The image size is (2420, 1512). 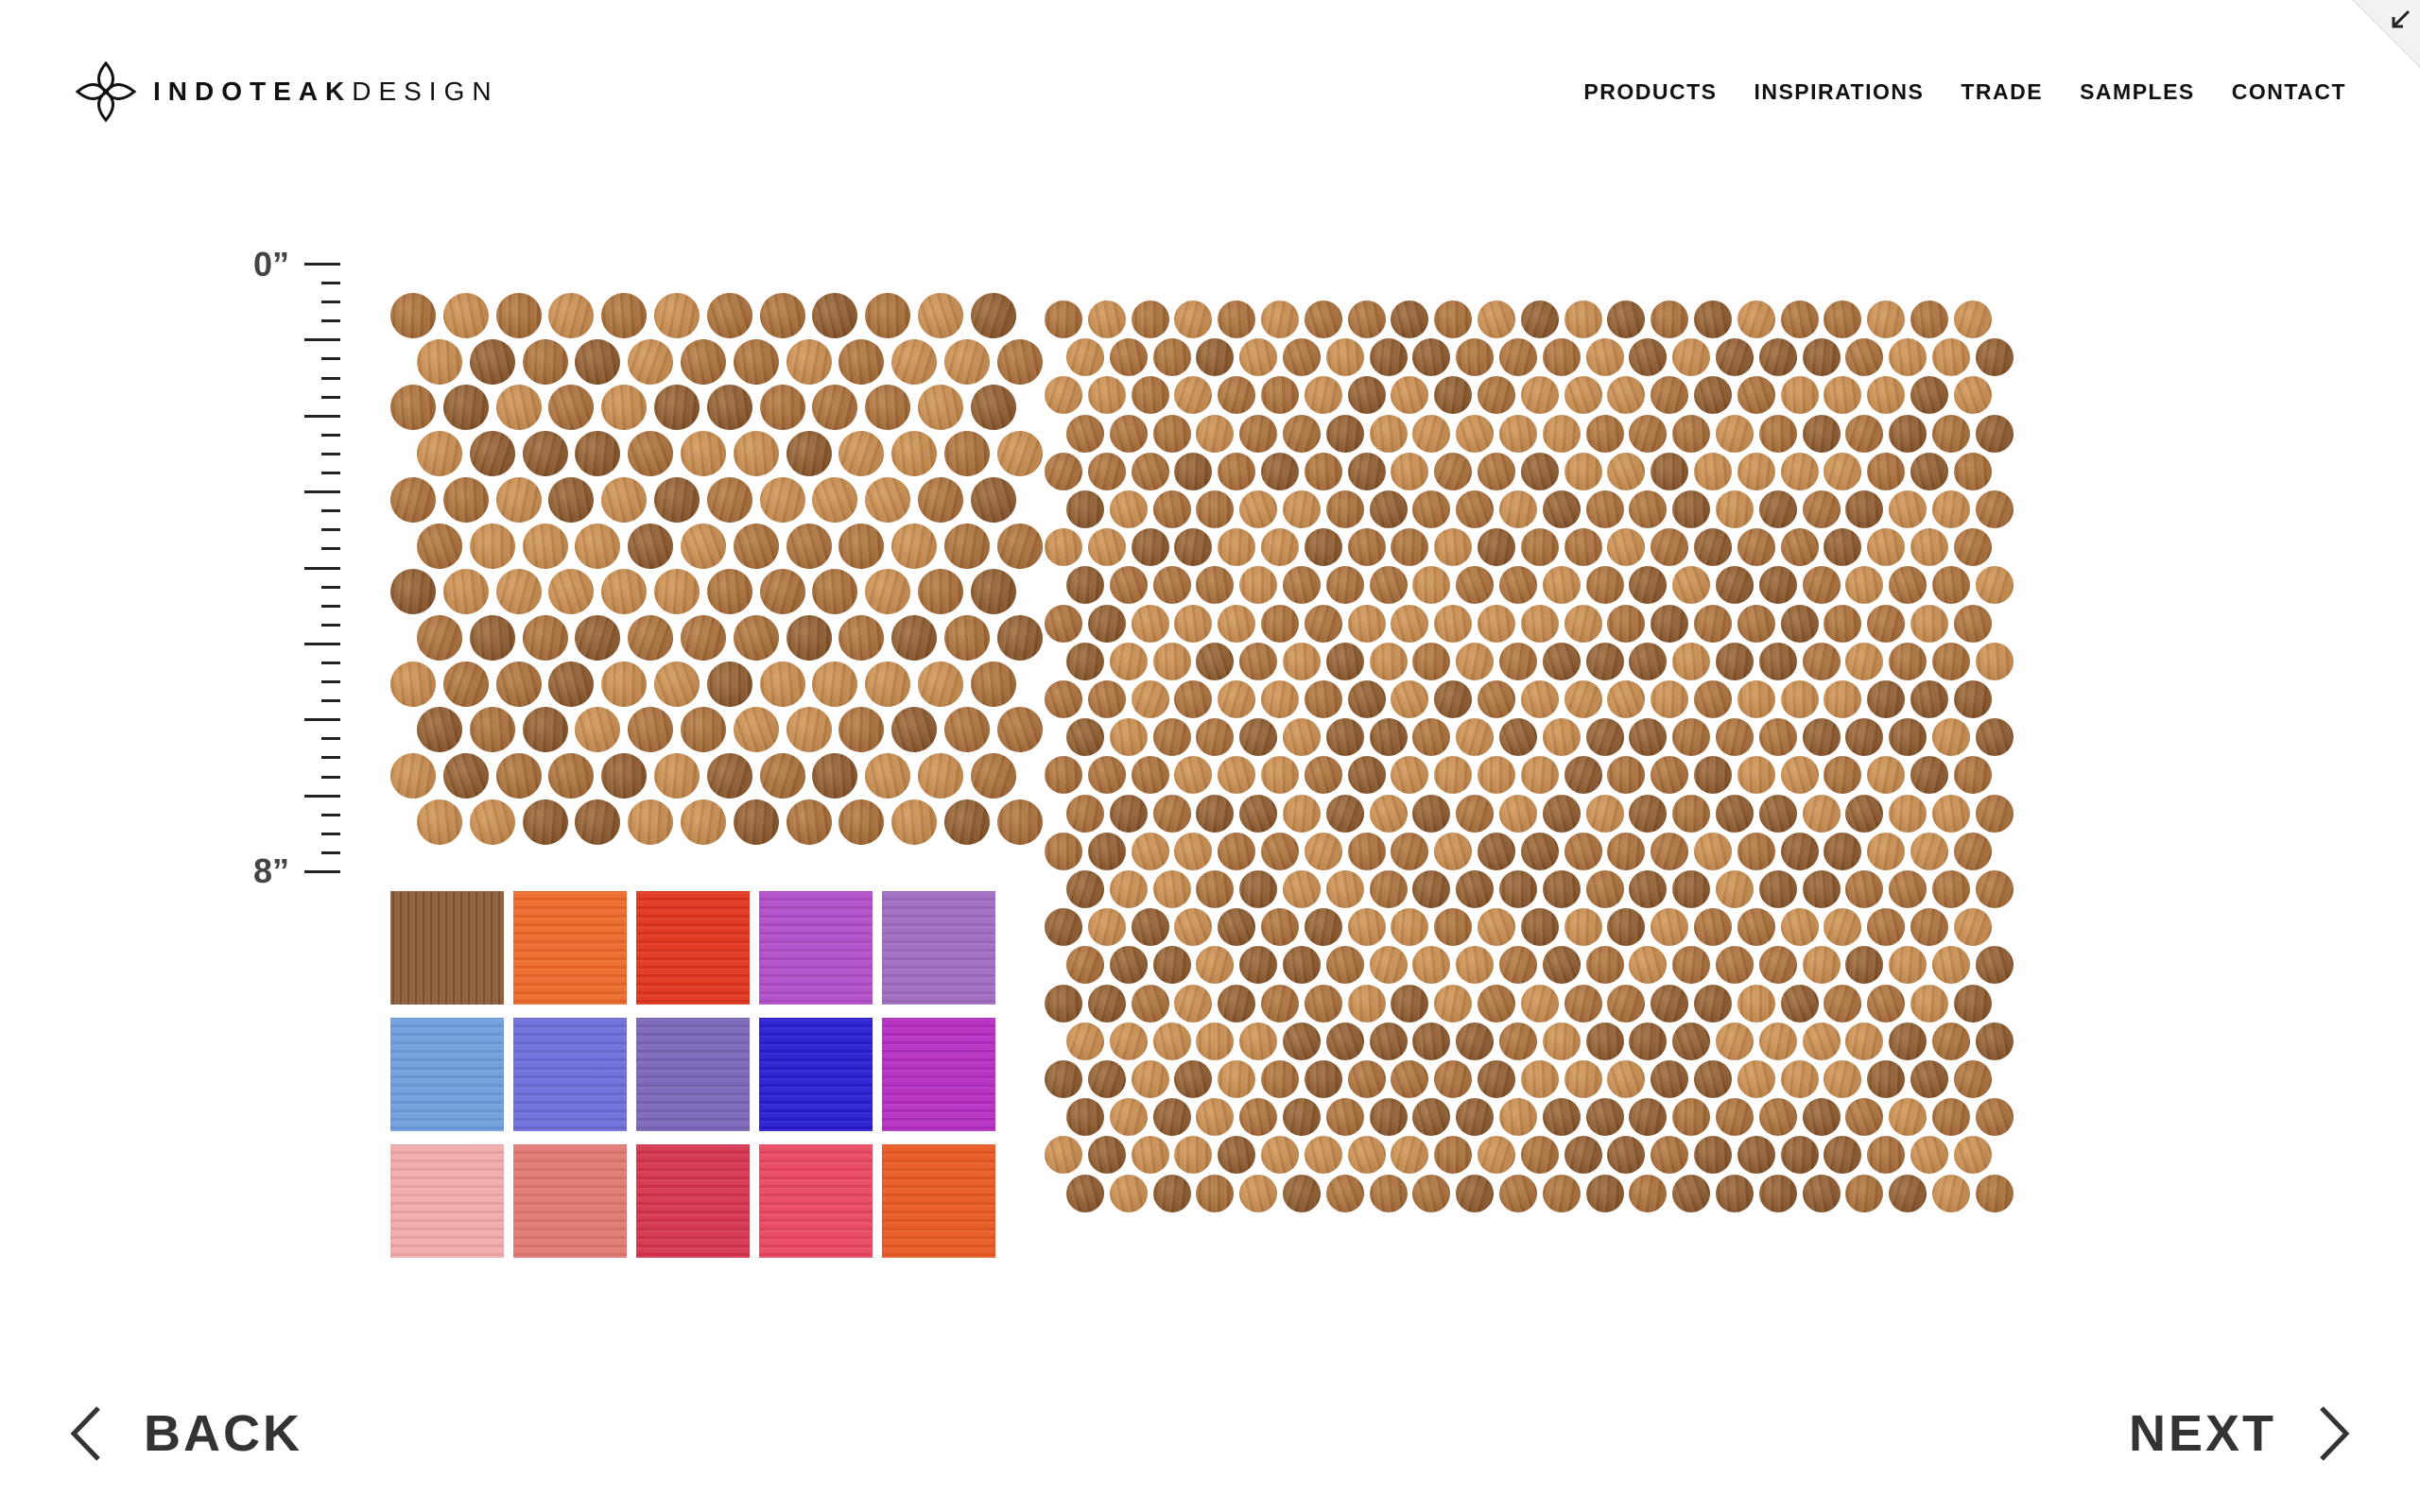 What do you see at coordinates (693, 1201) in the screenshot?
I see `swatch-crimson` at bounding box center [693, 1201].